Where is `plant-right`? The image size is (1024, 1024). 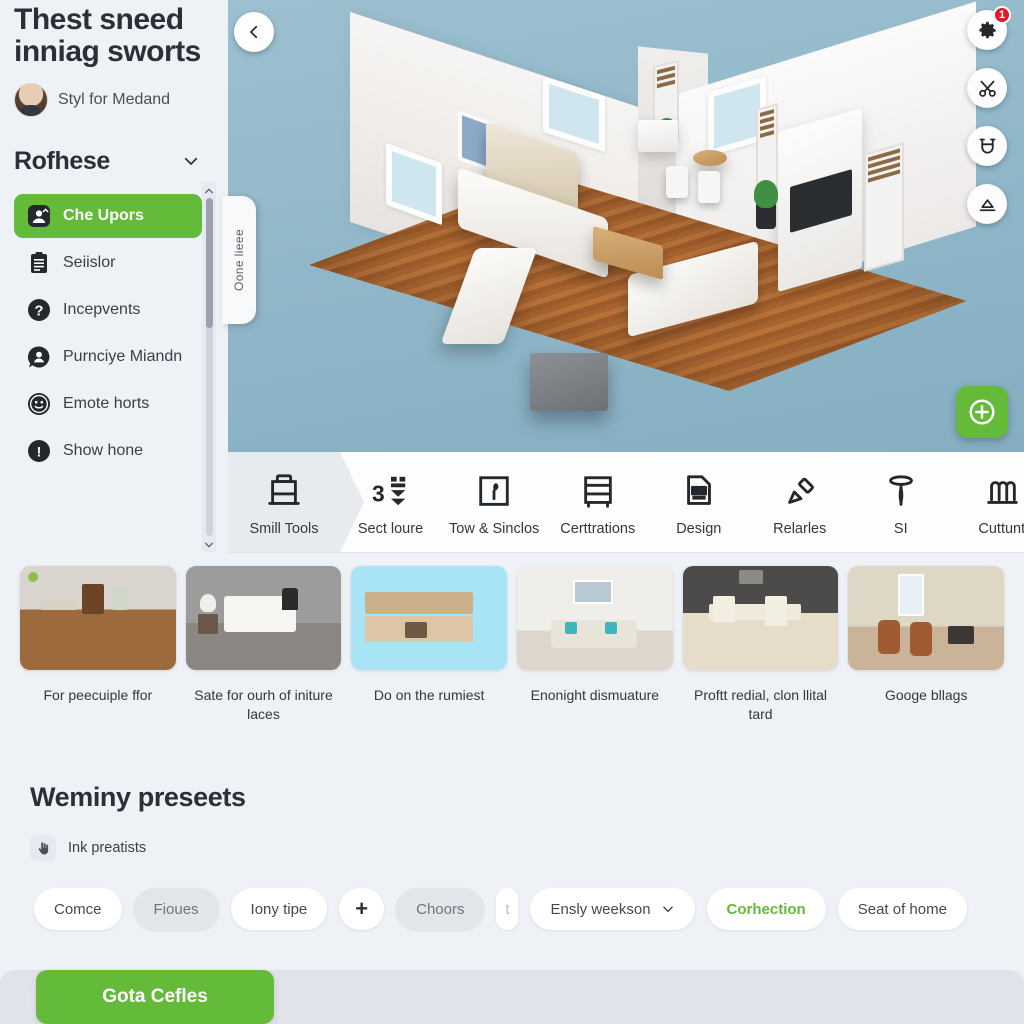 plant-right is located at coordinates (766, 194).